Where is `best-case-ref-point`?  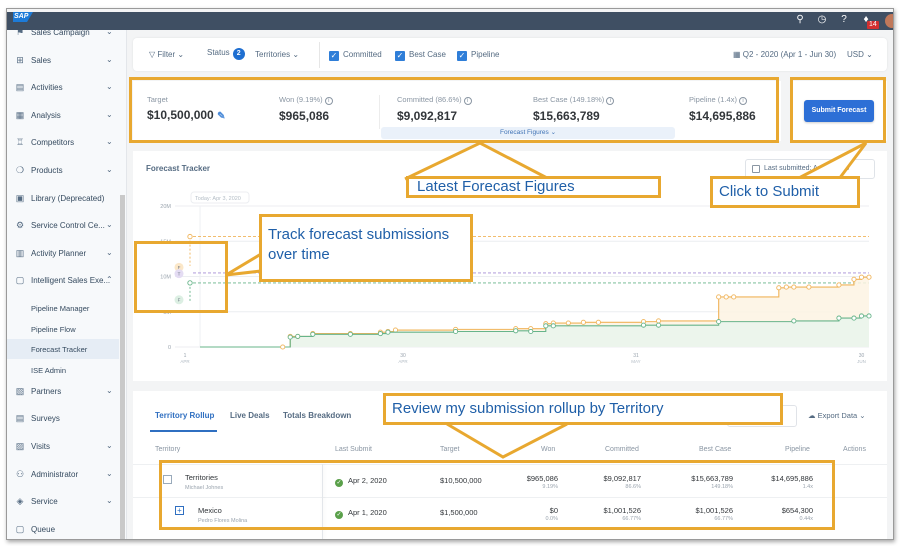 best-case-ref-point is located at coordinates (190, 236).